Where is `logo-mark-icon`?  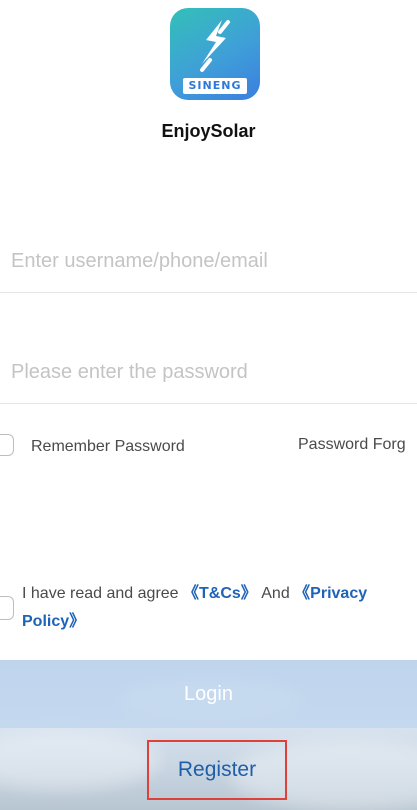
logo-mark-icon is located at coordinates (215, 46).